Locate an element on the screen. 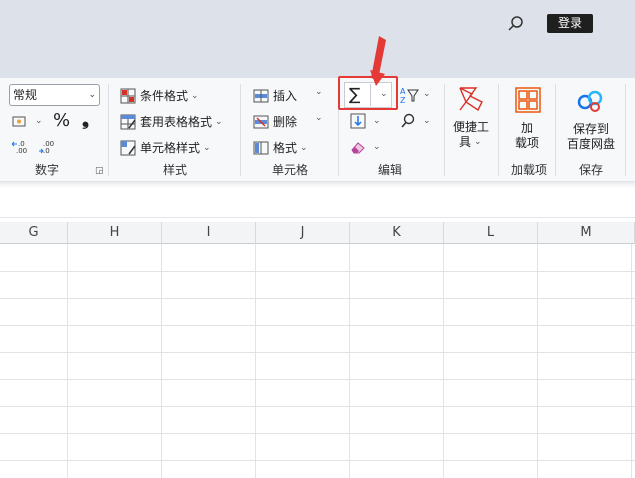  format-cells-icon is located at coordinates (261, 148).